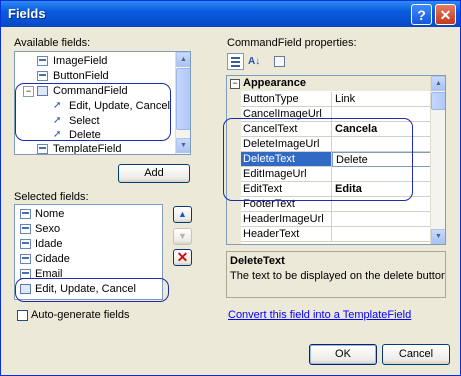 The height and width of the screenshot is (376, 461). I want to click on image-field-icon, so click(42, 61).